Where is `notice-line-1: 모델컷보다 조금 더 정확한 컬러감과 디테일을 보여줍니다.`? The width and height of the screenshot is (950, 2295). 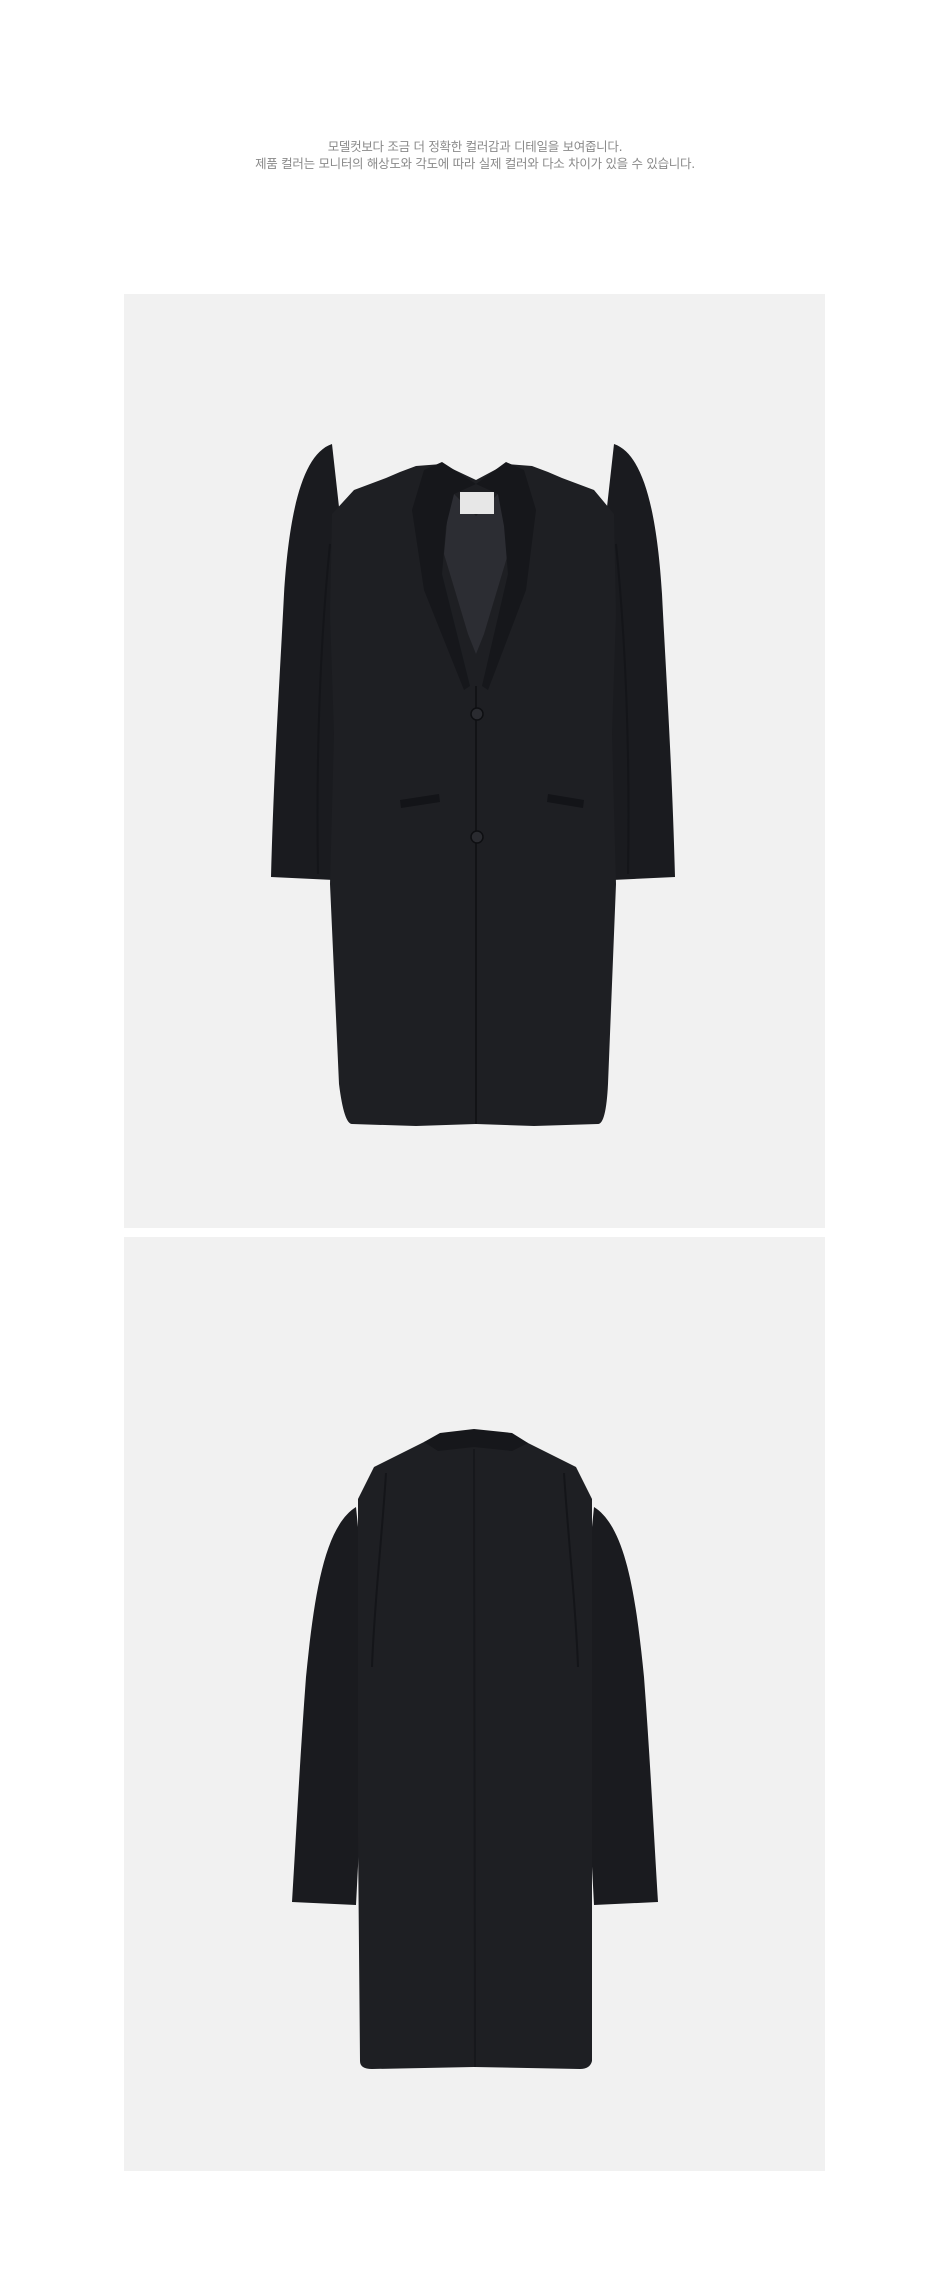 notice-line-1: 모델컷보다 조금 더 정확한 컬러감과 디테일을 보여줍니다. is located at coordinates (475, 146).